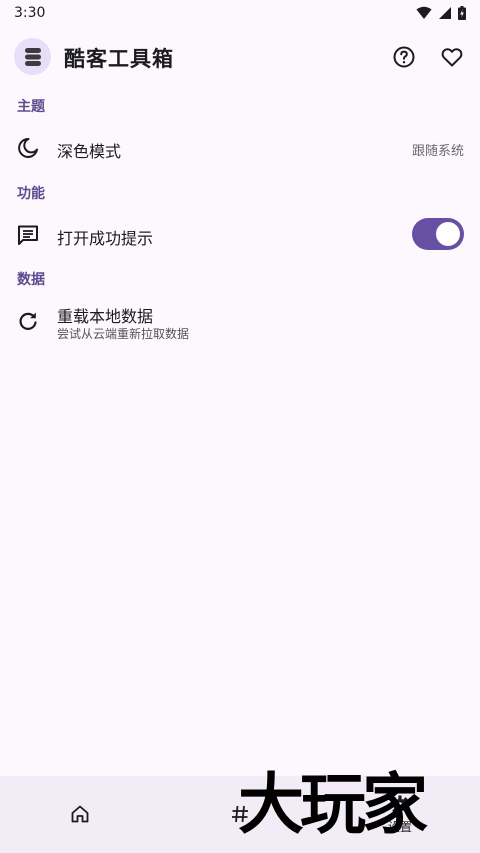 The width and height of the screenshot is (480, 853). What do you see at coordinates (240, 13) in the screenshot?
I see `status-bar: 3:30` at bounding box center [240, 13].